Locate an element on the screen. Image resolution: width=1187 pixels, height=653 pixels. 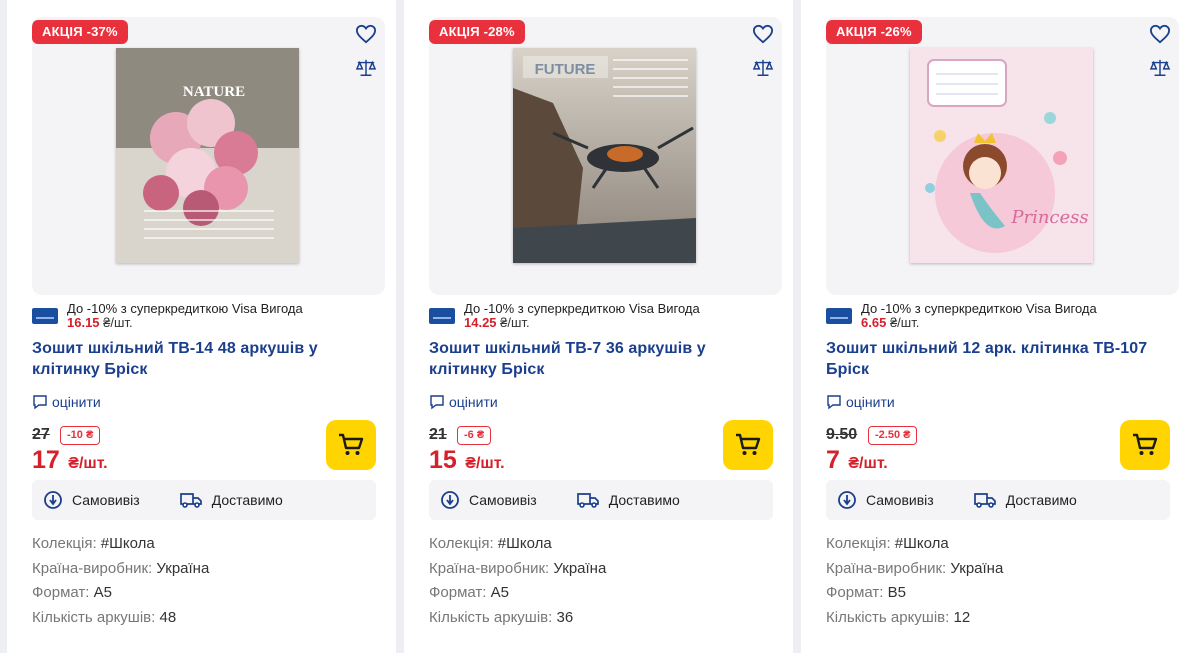
location-pin-icon is located at coordinates (450, 500).